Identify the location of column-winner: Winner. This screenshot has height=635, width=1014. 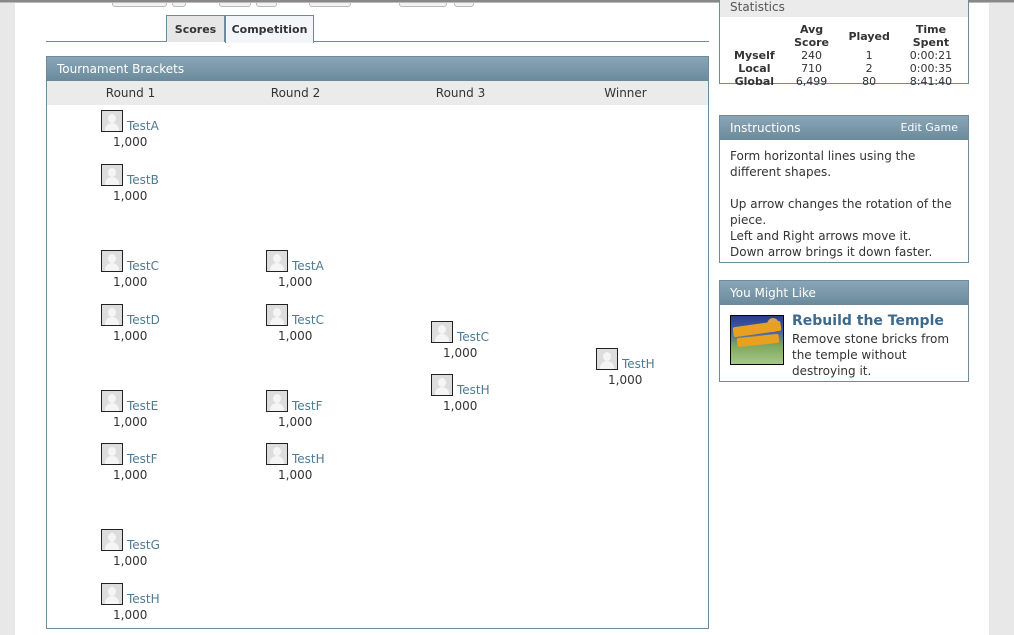
(625, 93).